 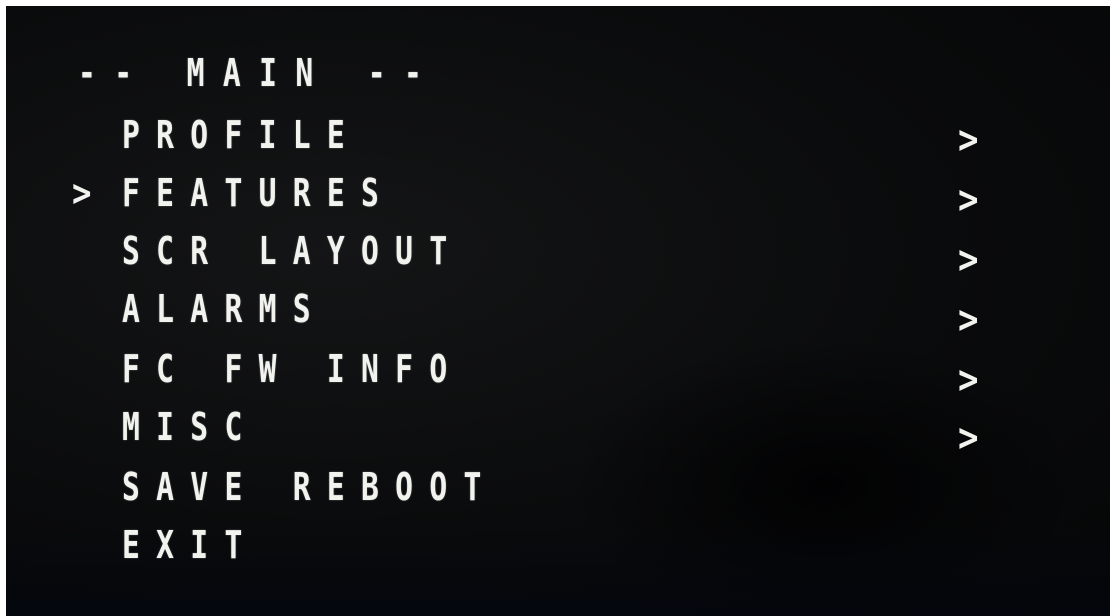 I want to click on menu-item-alarms: ALARMS, so click(x=224, y=309).